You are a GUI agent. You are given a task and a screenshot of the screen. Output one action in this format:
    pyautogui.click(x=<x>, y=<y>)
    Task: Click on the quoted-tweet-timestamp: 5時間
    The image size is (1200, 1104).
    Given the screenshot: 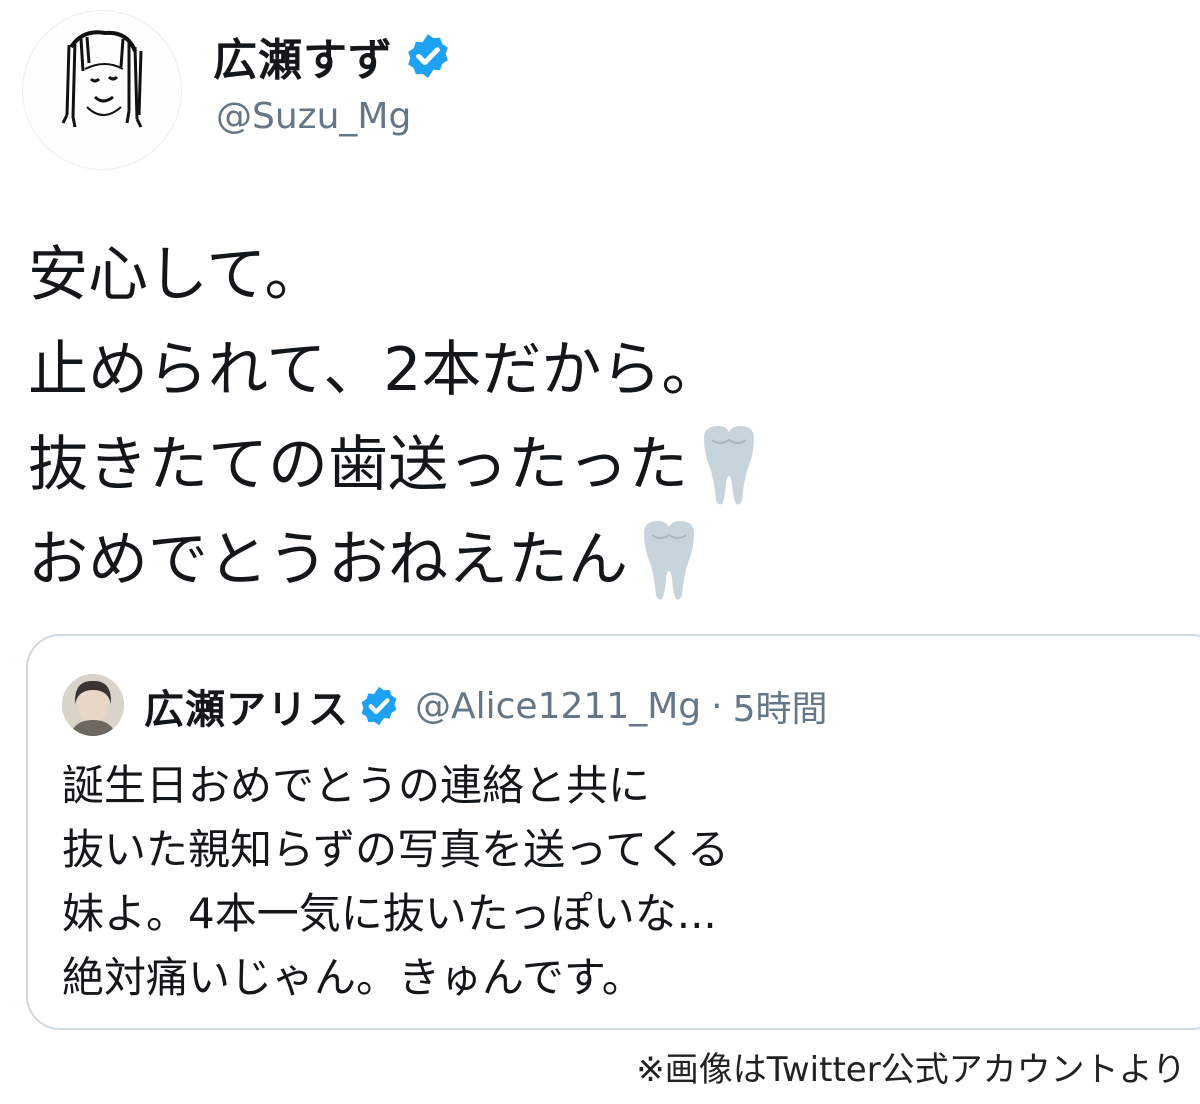 What is the action you would take?
    pyautogui.click(x=780, y=706)
    